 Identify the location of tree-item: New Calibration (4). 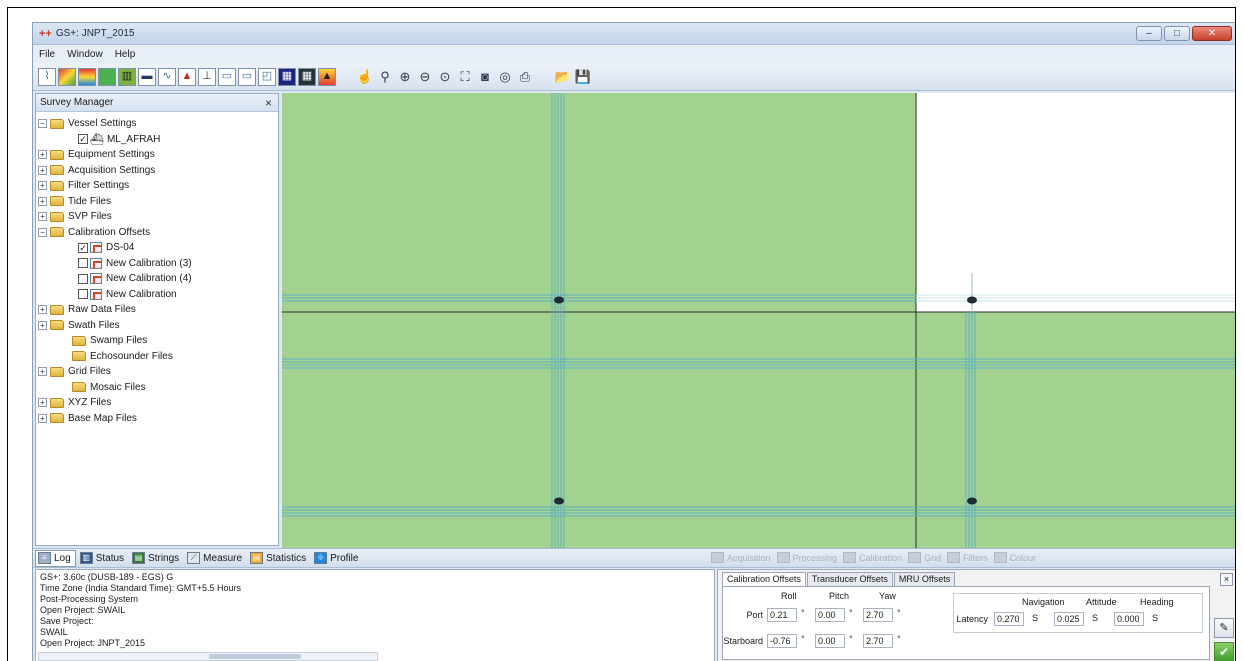
(157, 279).